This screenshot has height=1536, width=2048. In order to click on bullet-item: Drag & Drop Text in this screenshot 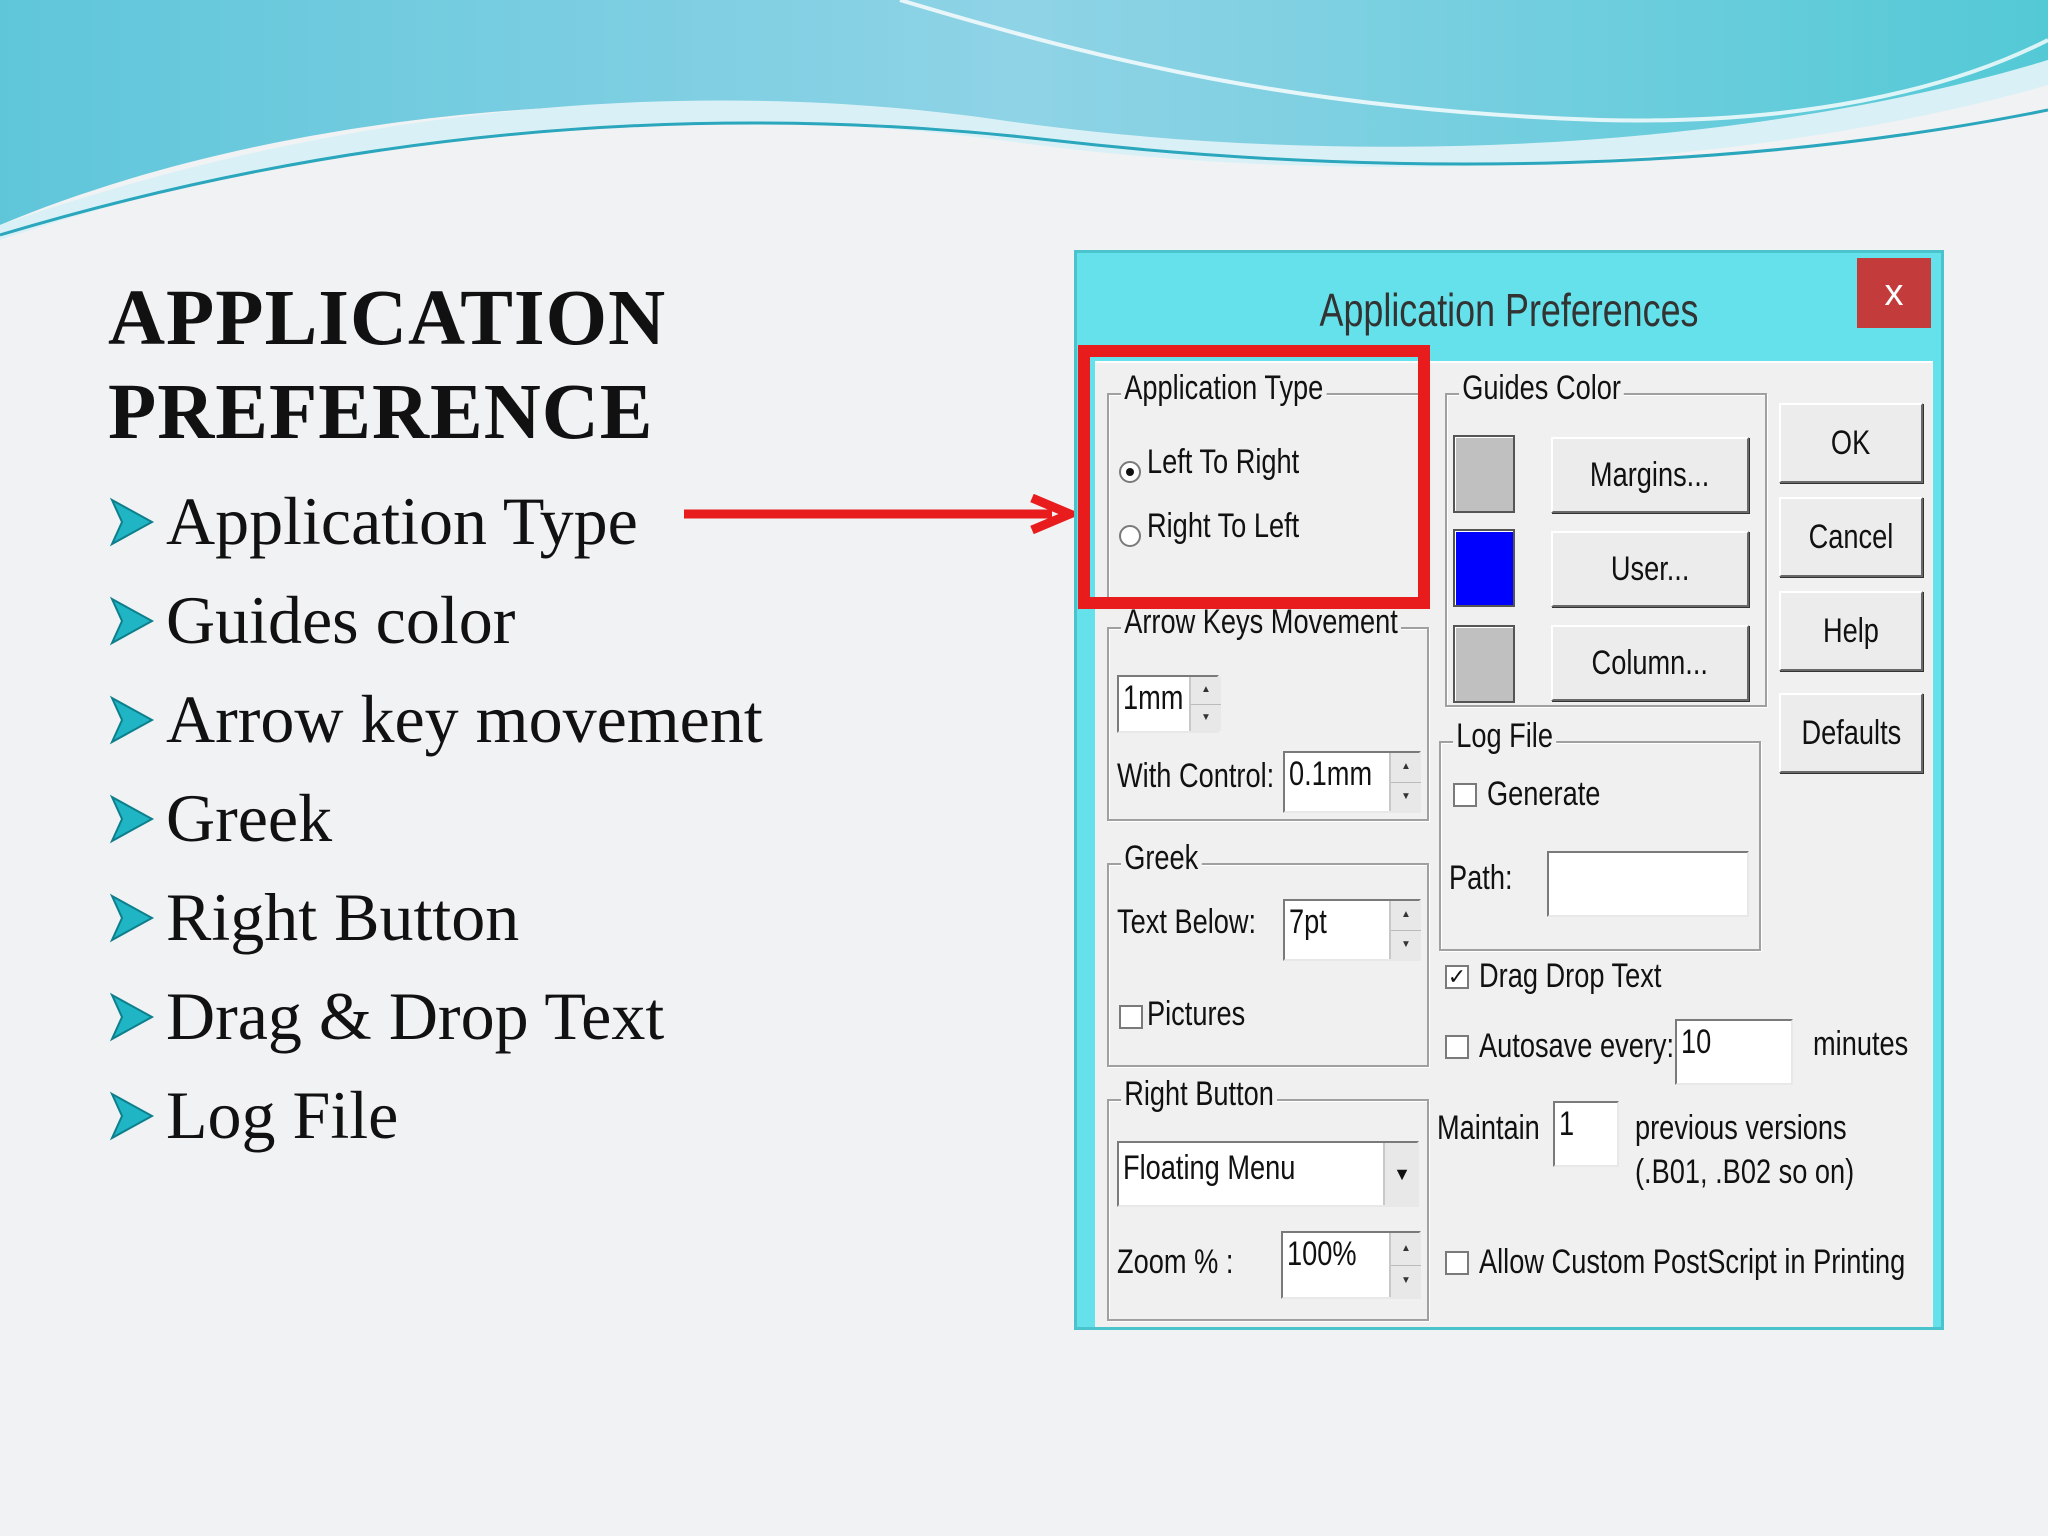, I will do `click(435, 1016)`.